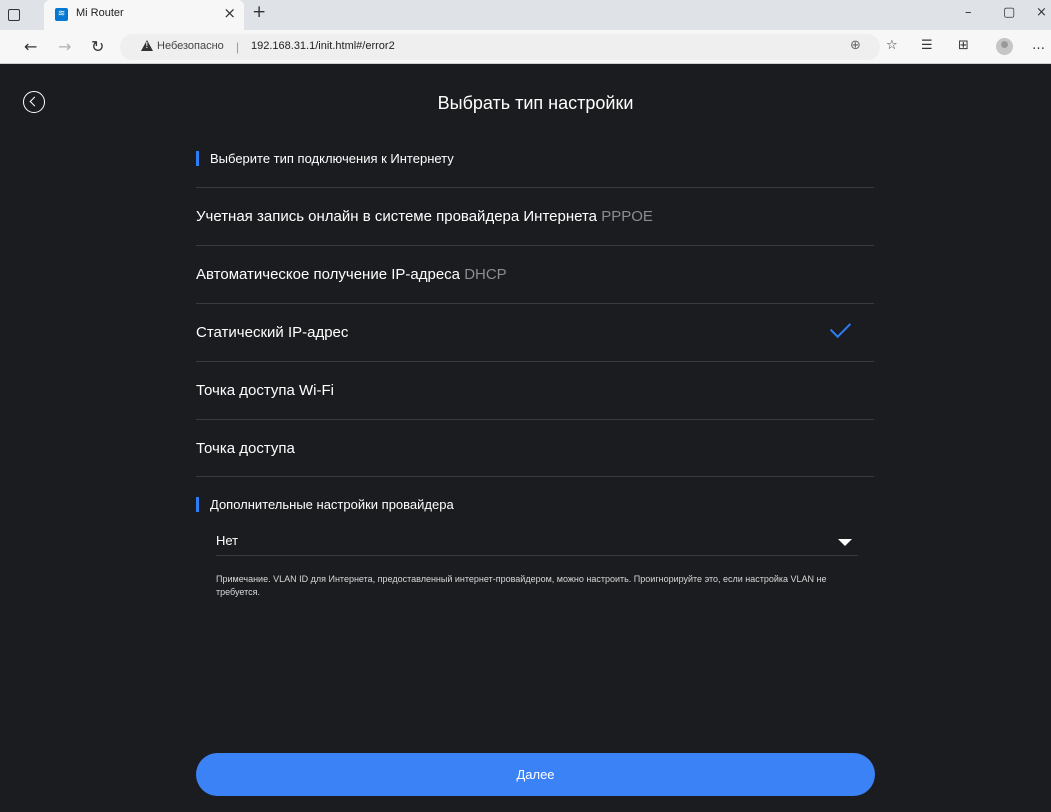 This screenshot has height=812, width=1051. Describe the element at coordinates (927, 45) in the screenshot. I see `favorites-list-icon: ☰` at that location.